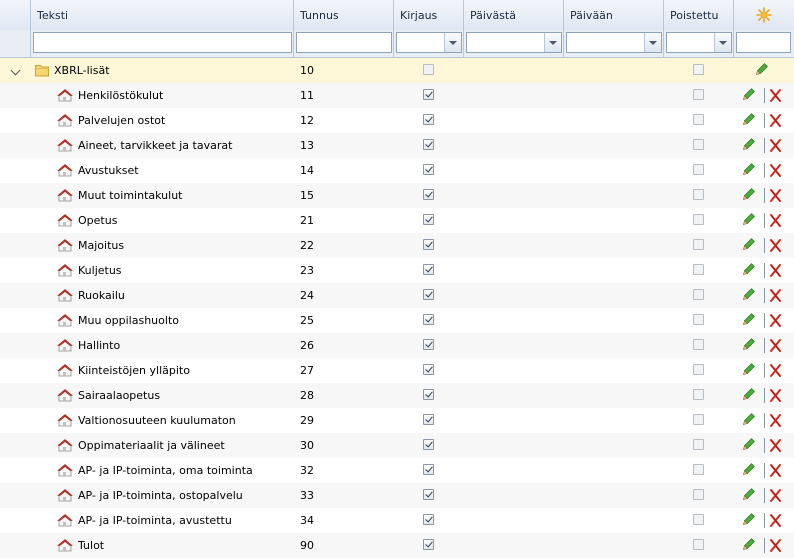 The image size is (794, 558). I want to click on filter-paivasta-select, so click(514, 42).